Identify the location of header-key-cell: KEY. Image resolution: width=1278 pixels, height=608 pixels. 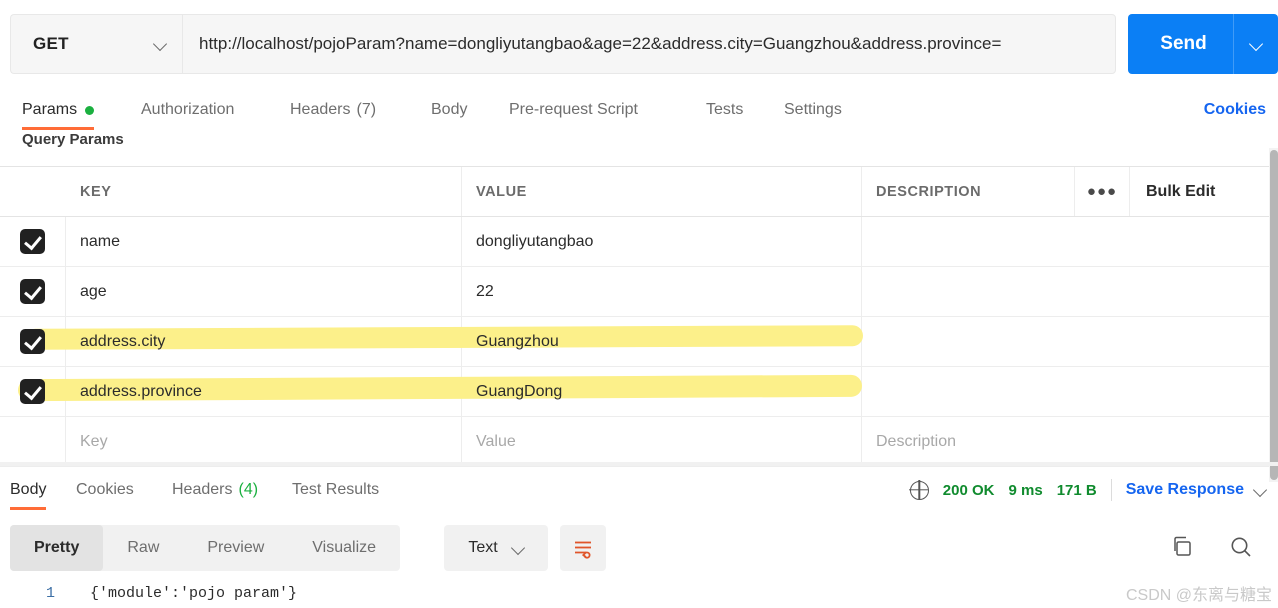
(264, 191).